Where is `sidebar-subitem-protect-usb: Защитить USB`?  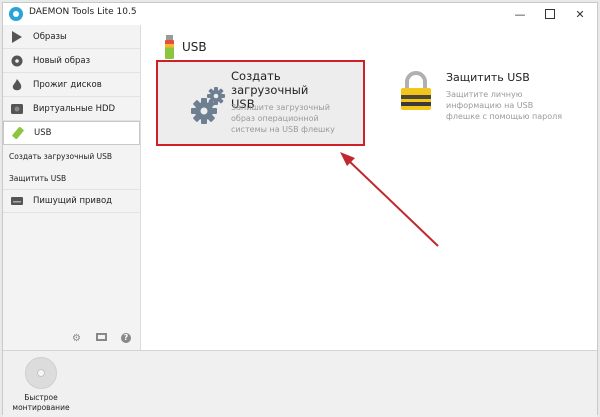
sidebar-subitem-protect-usb: Защитить USB is located at coordinates (71, 178).